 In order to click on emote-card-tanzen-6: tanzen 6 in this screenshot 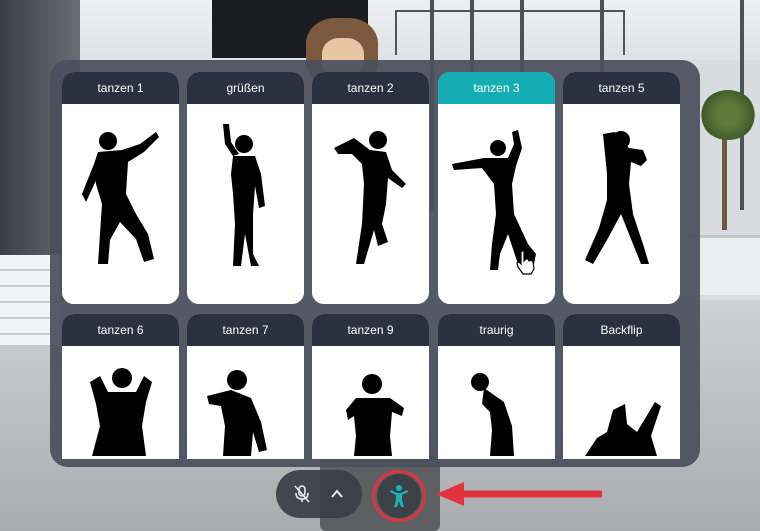, I will do `click(120, 386)`.